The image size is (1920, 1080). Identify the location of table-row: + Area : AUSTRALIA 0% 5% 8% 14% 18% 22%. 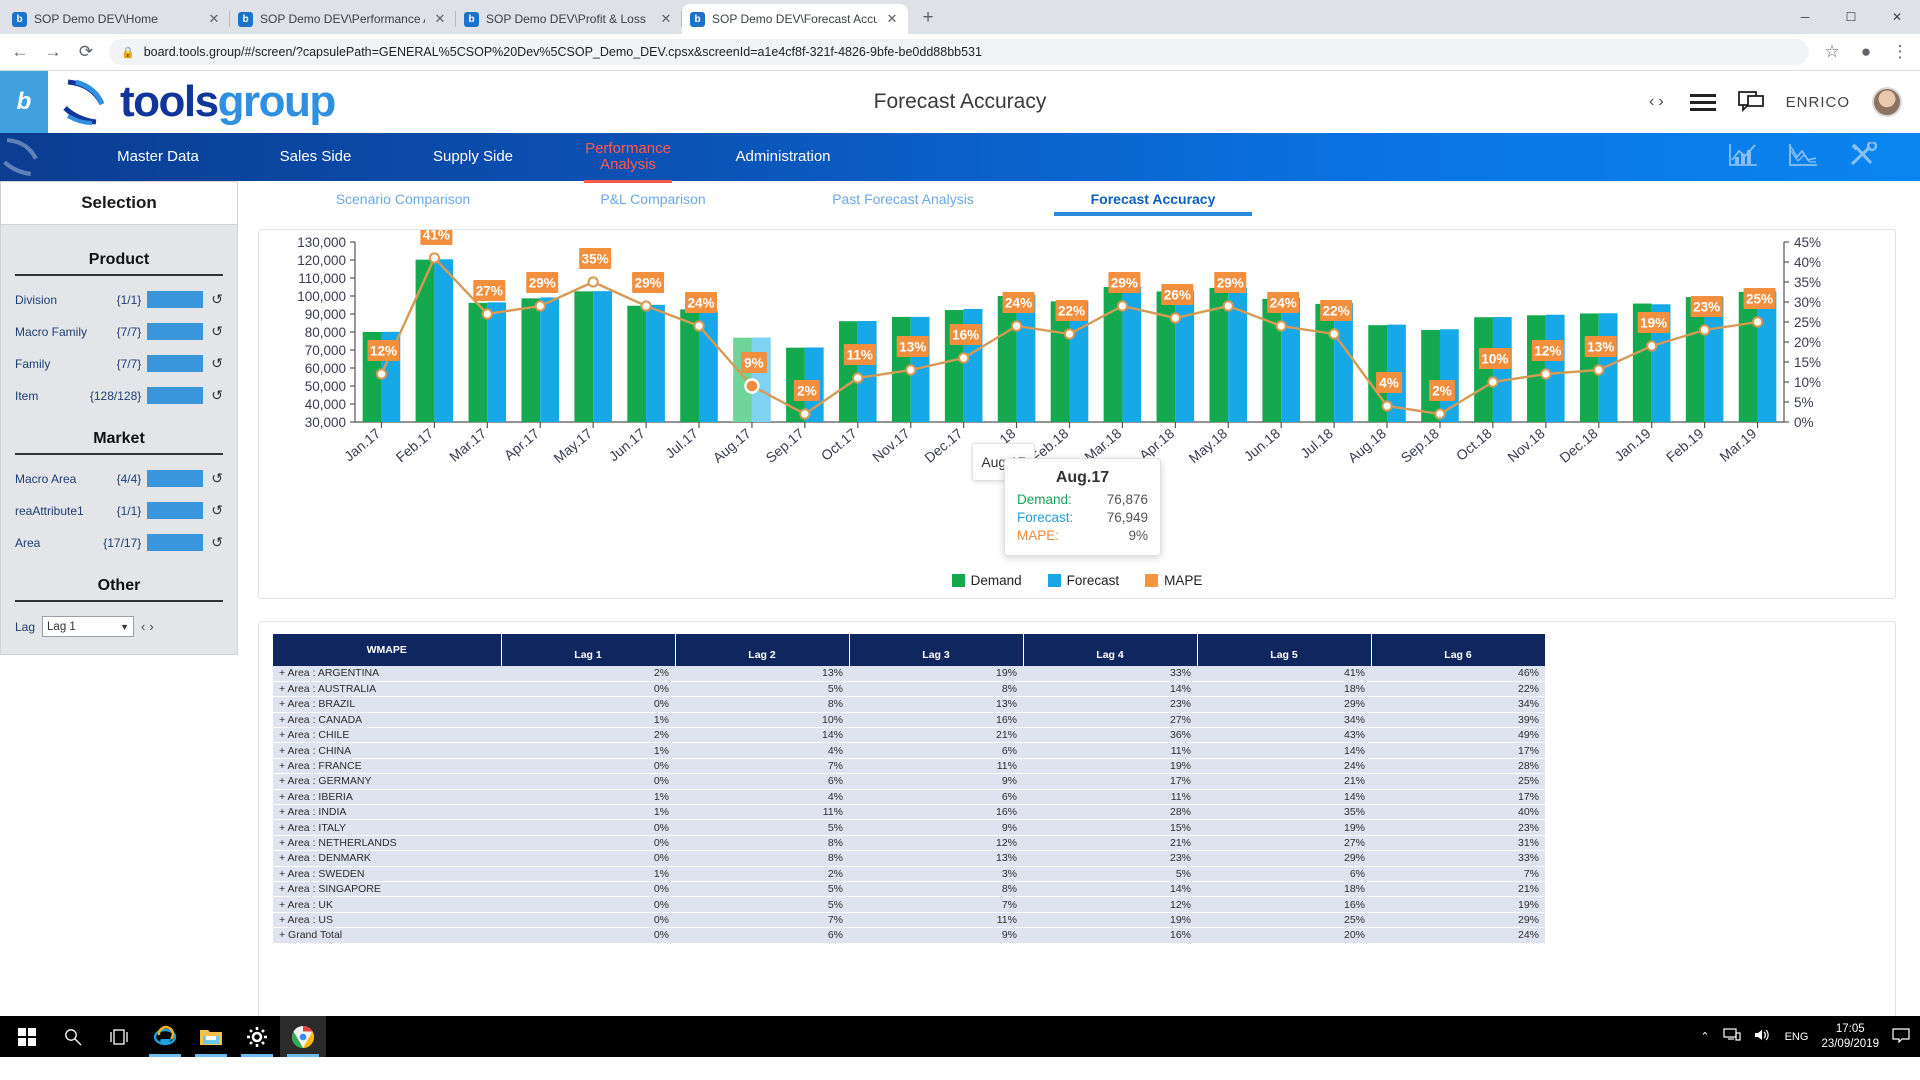
(909, 689).